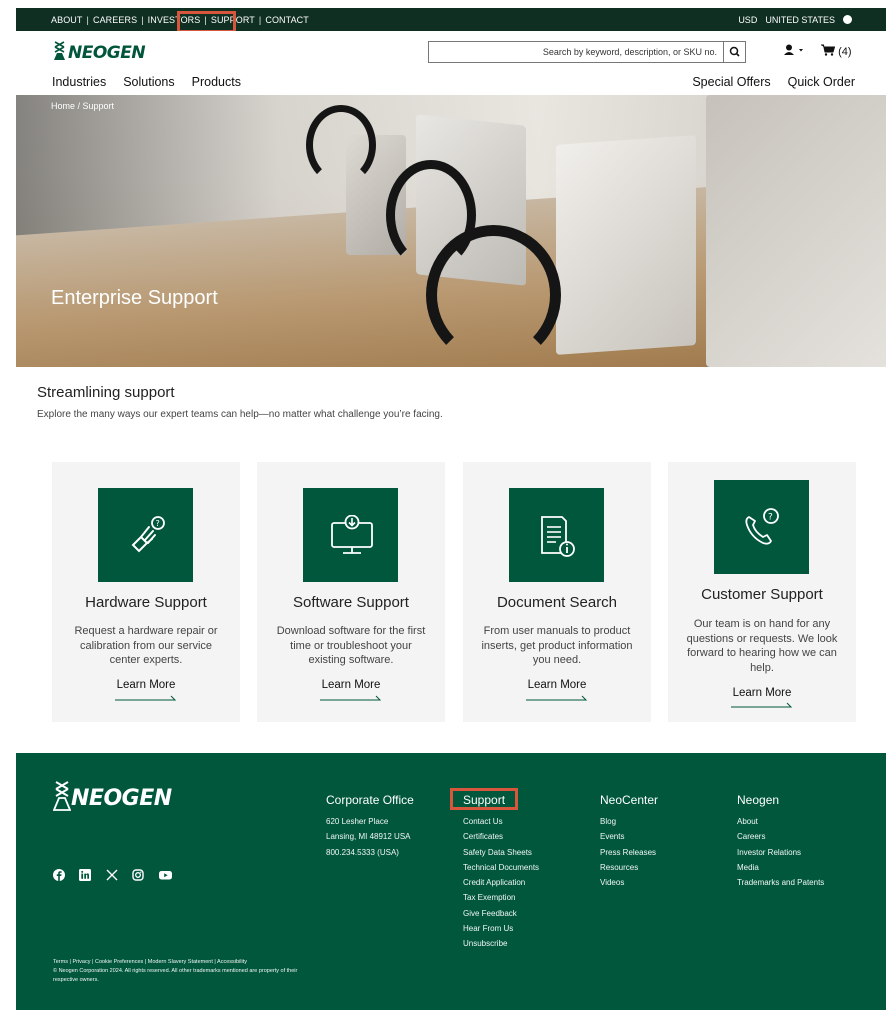 The height and width of the screenshot is (1010, 886). Describe the element at coordinates (148, 534) in the screenshot. I see `hardware-hand-icon: ?` at that location.